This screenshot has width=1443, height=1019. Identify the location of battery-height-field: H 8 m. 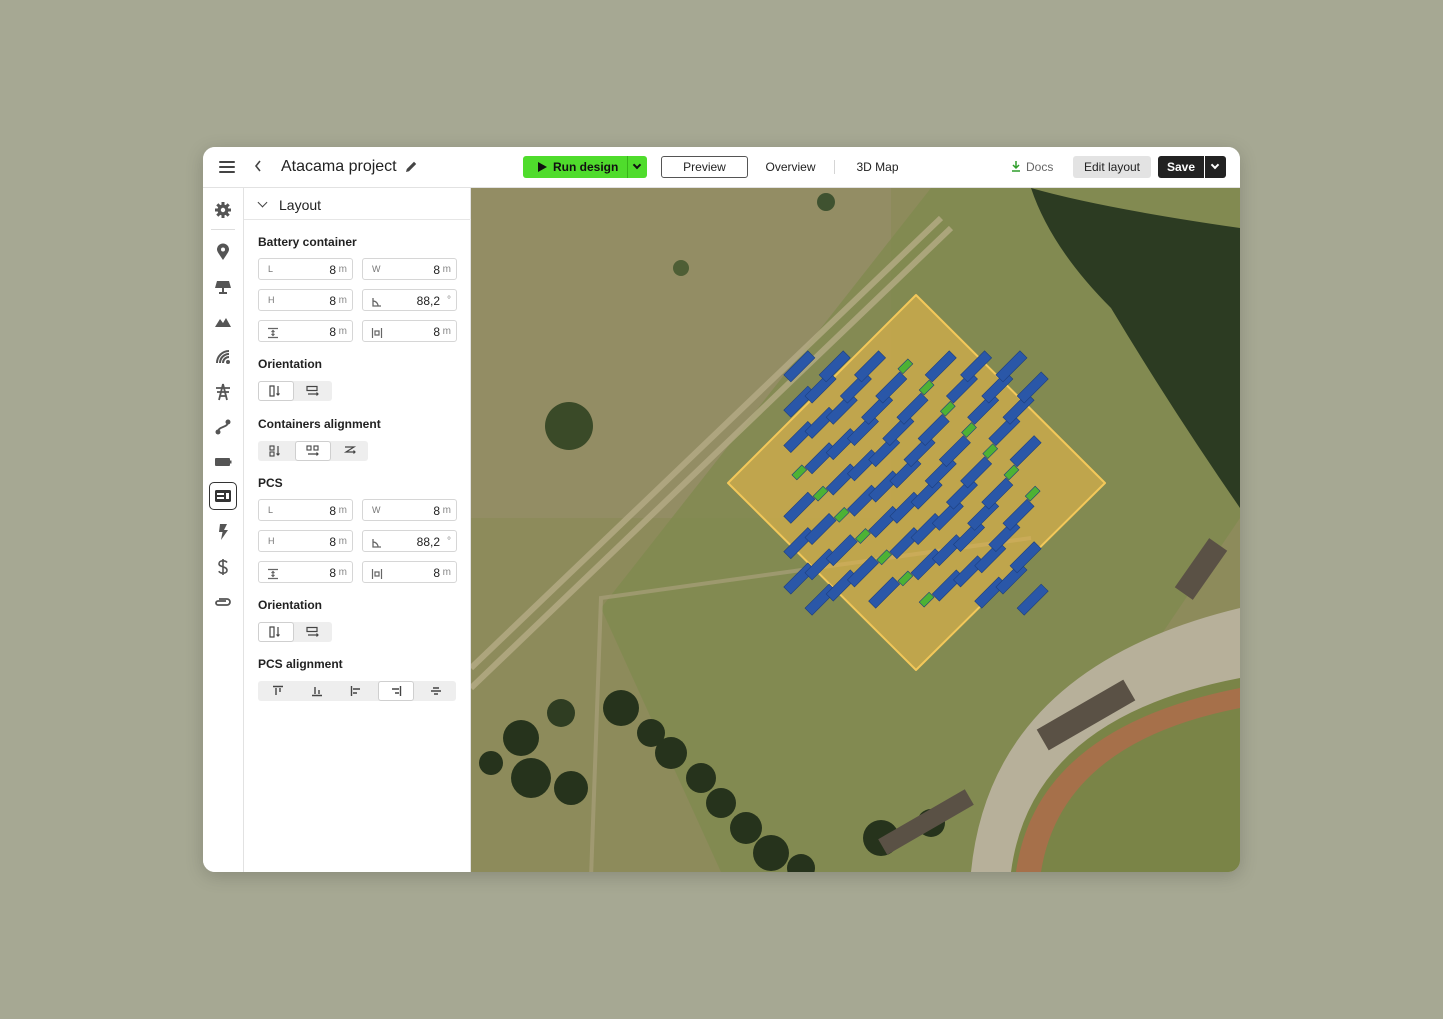
(305, 300).